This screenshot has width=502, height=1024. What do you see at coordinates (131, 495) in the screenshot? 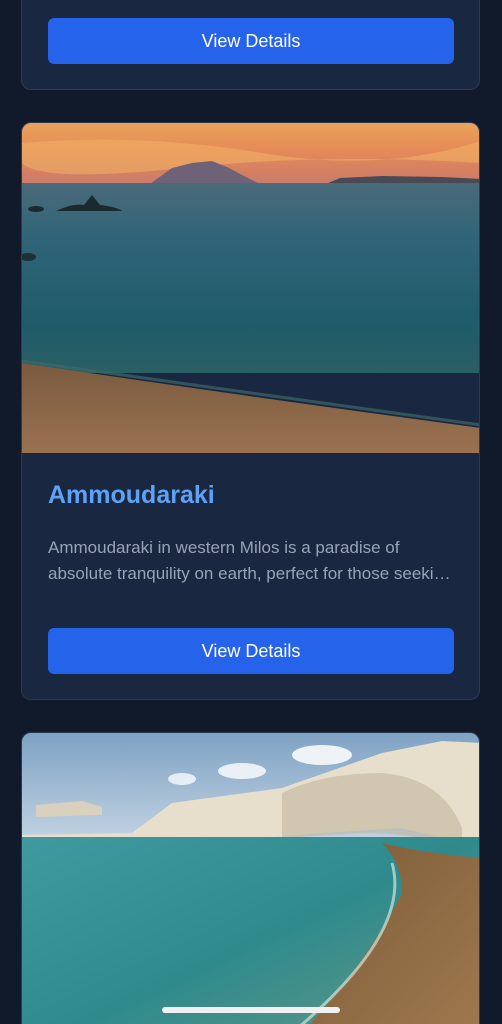
I see `beach-title: Ammoudaraki` at bounding box center [131, 495].